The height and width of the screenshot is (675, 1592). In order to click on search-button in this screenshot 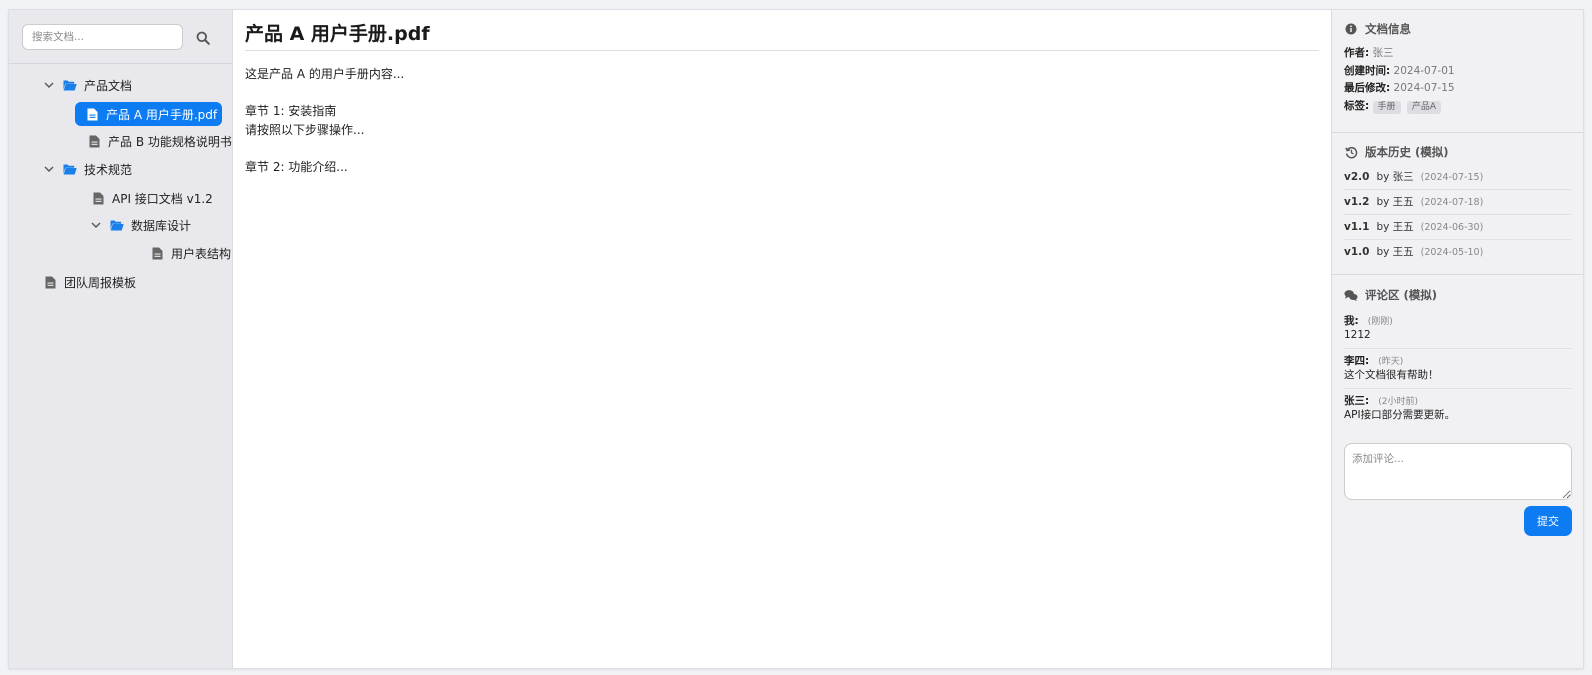, I will do `click(203, 38)`.